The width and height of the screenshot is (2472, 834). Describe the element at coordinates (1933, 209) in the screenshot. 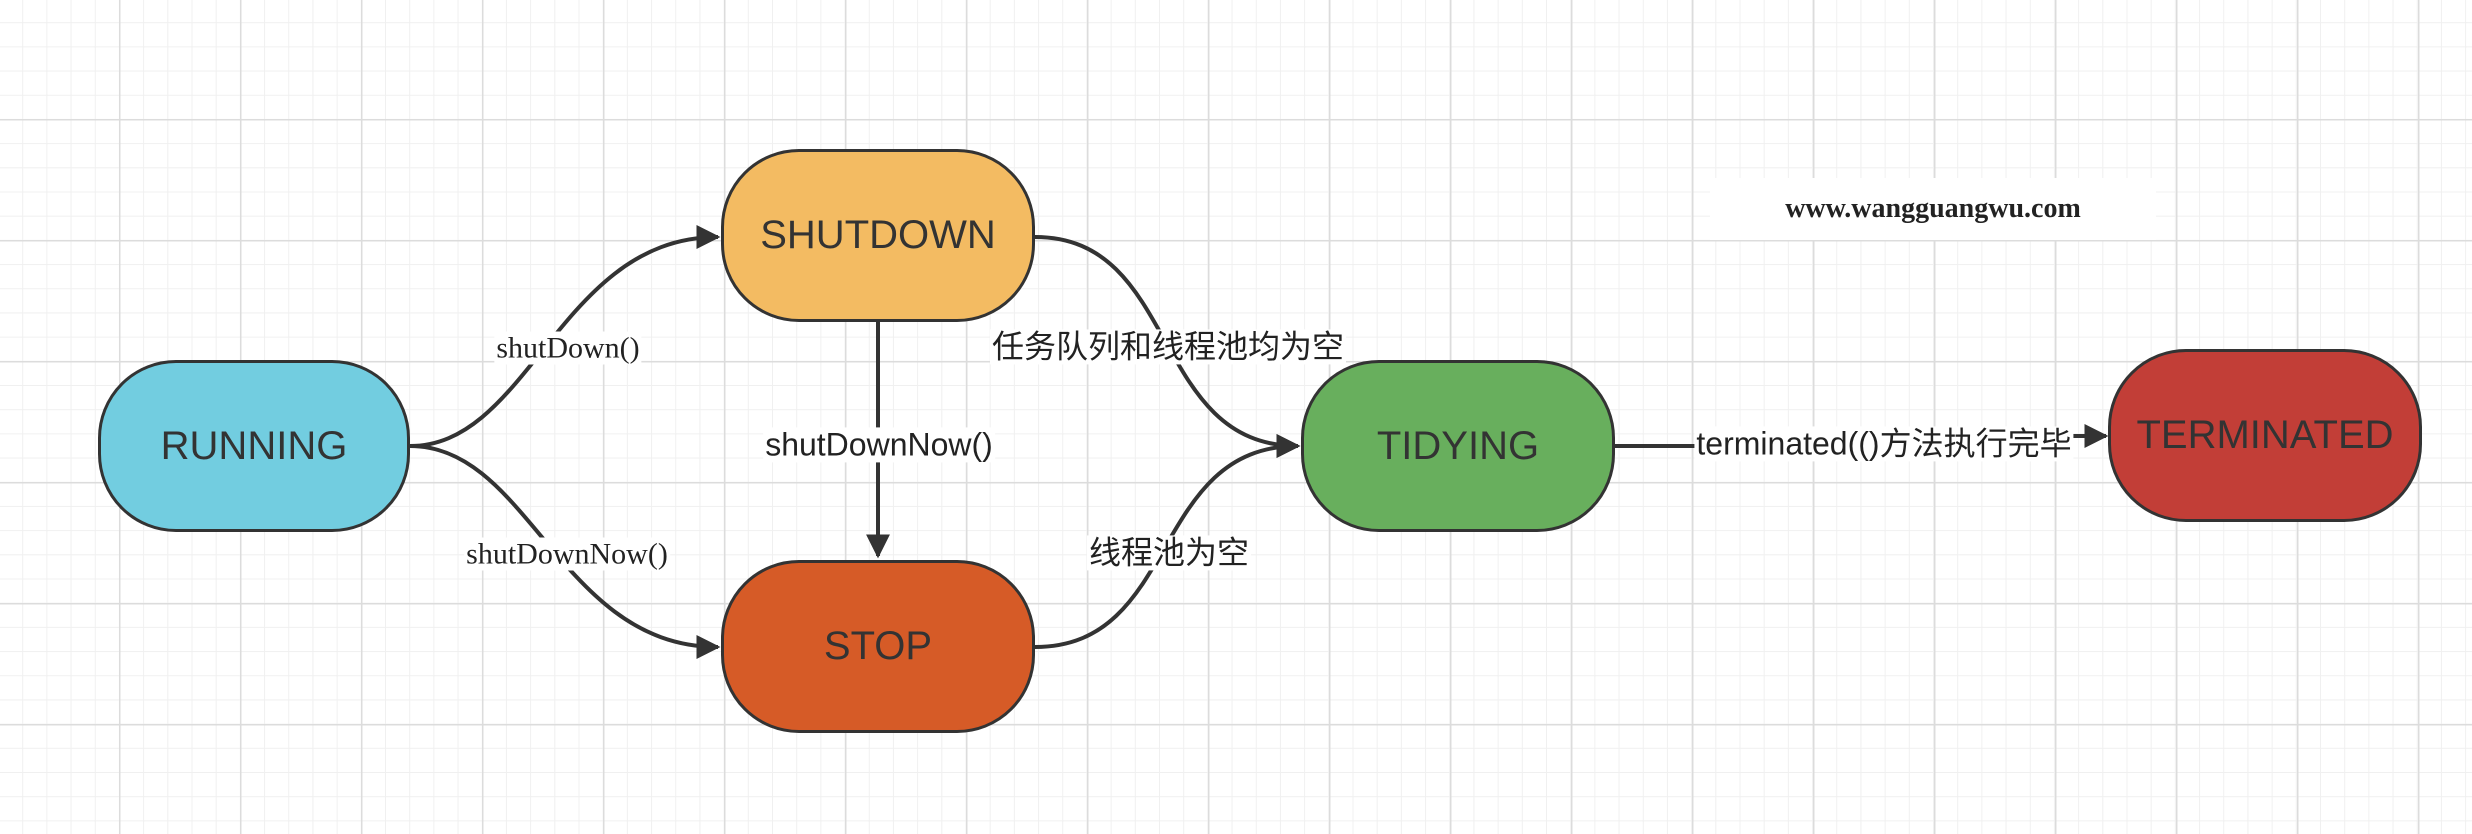

I see `watermark-text: www.wangguangwu.com` at that location.